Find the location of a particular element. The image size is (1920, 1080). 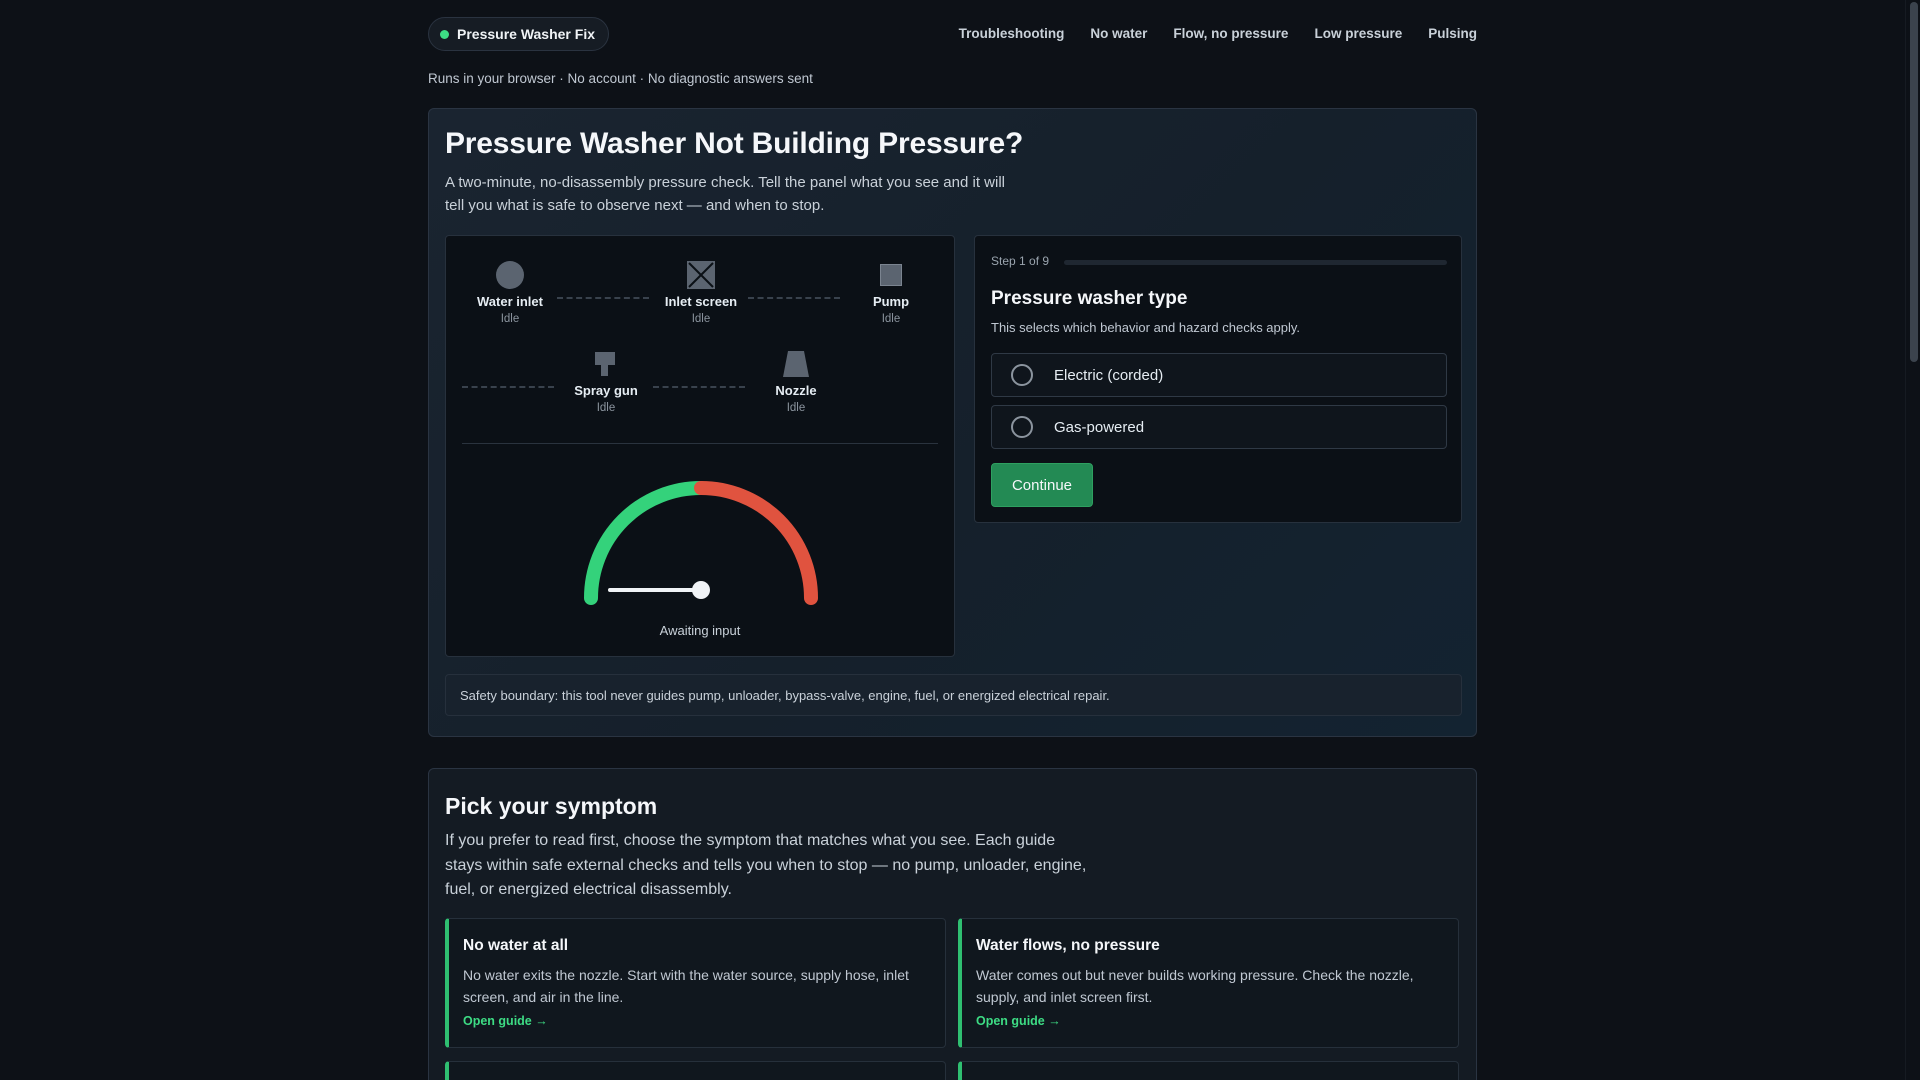

component-pump: Pump Idle is located at coordinates (891, 291).